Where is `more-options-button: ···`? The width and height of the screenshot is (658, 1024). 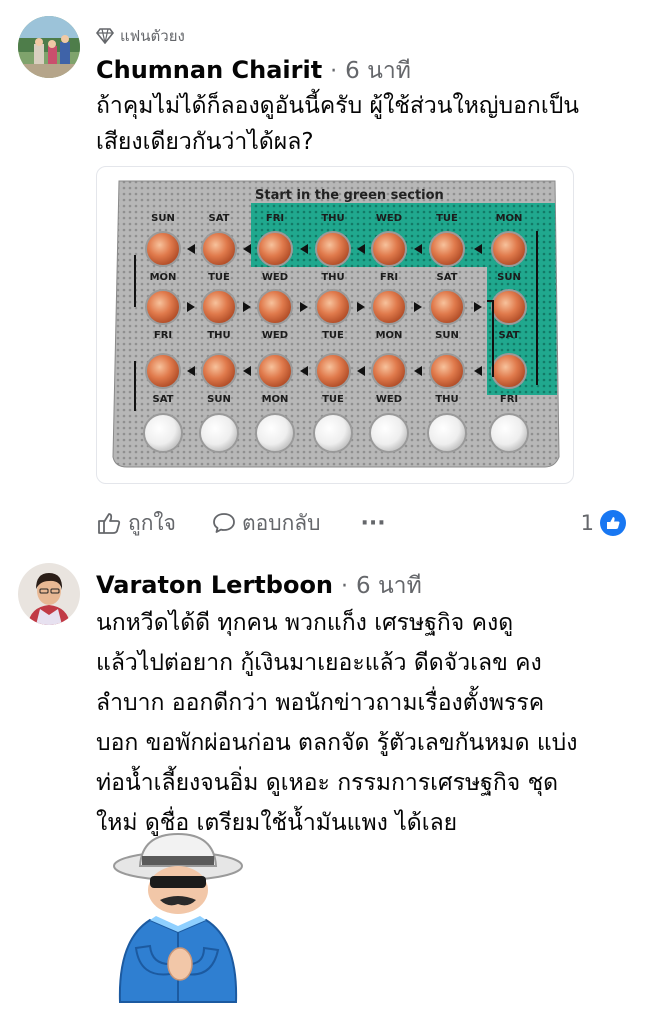 more-options-button: ··· is located at coordinates (373, 523).